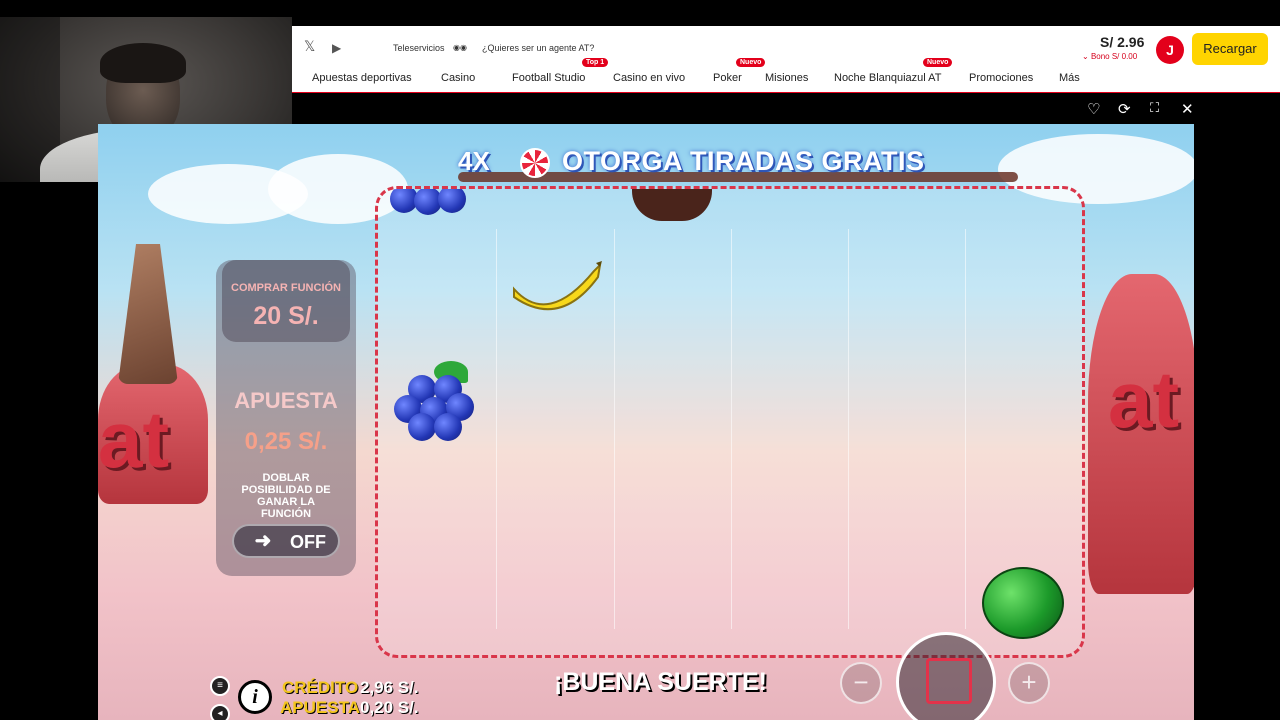 This screenshot has height=720, width=1280. Describe the element at coordinates (538, 48) in the screenshot. I see `agent-link: ¿Quieres ser un agente AT?` at that location.